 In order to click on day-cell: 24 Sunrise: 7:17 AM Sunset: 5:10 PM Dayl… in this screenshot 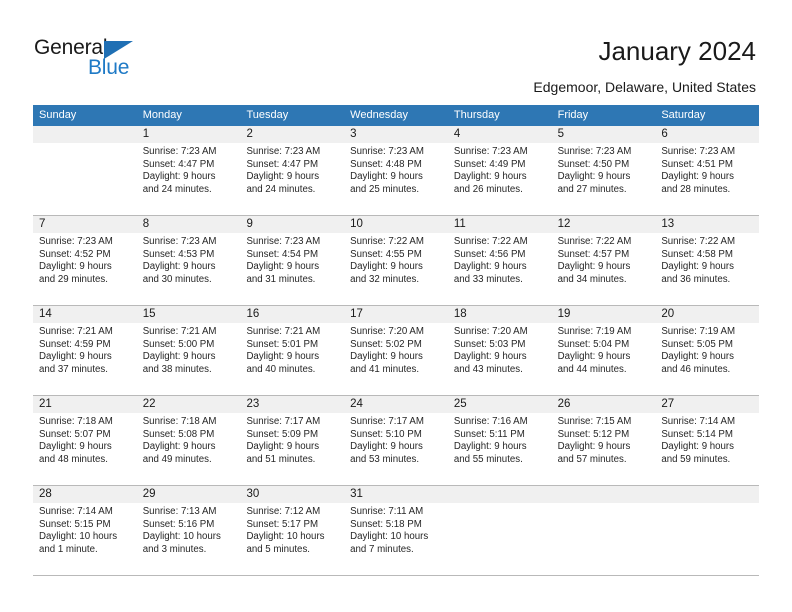, I will do `click(396, 440)`.